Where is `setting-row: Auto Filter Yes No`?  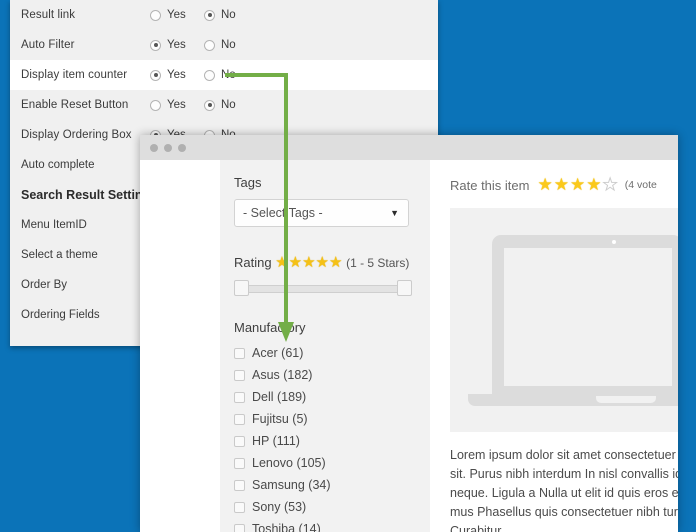 setting-row: Auto Filter Yes No is located at coordinates (224, 45).